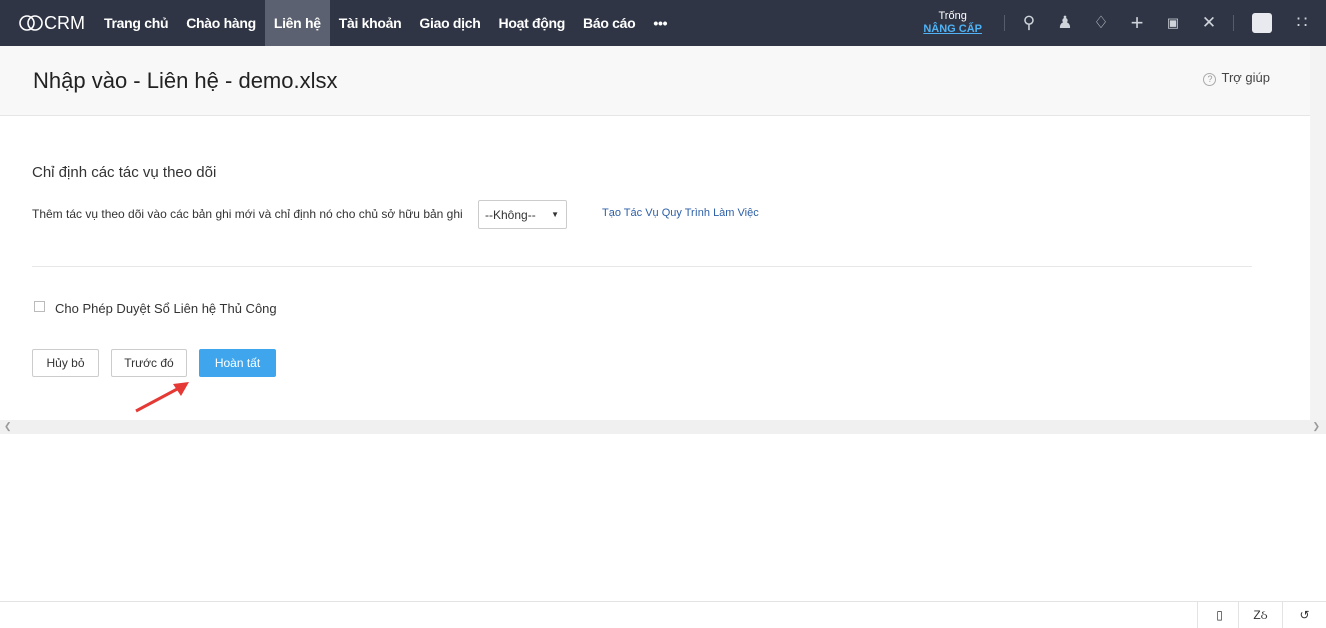 The width and height of the screenshot is (1326, 628). Describe the element at coordinates (1245, 77) in the screenshot. I see `help-label: Trợ giúp` at that location.